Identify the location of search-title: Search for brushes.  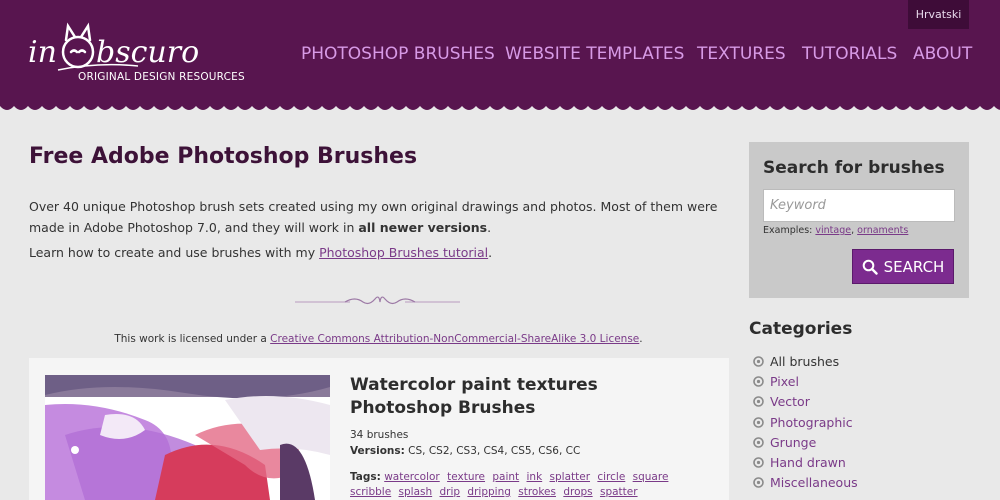
(854, 168).